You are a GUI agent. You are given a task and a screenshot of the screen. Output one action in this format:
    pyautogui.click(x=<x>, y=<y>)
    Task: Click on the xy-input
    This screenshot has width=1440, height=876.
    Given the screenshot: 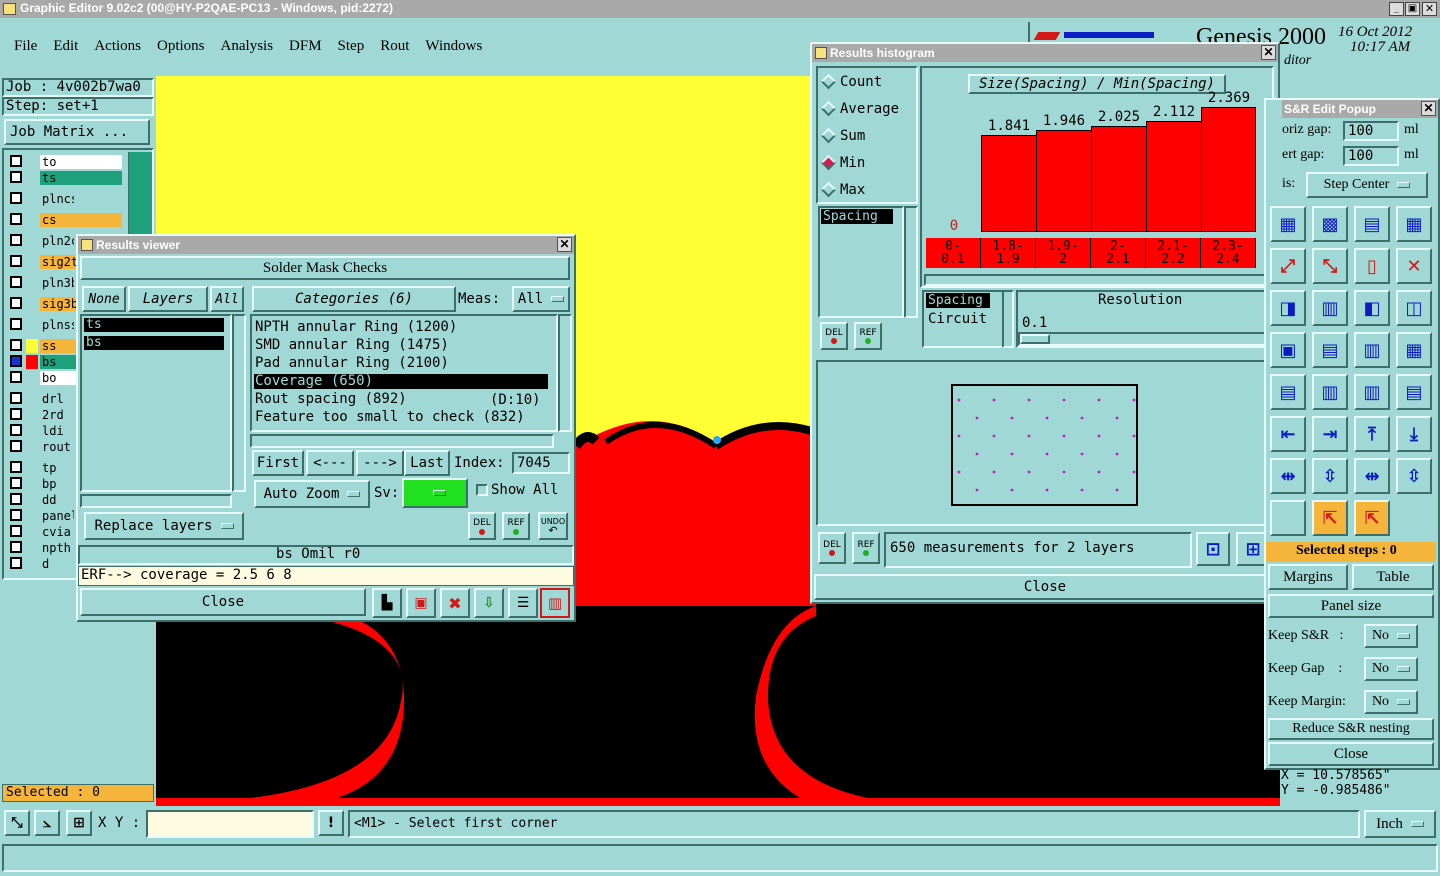 What is the action you would take?
    pyautogui.click(x=230, y=824)
    